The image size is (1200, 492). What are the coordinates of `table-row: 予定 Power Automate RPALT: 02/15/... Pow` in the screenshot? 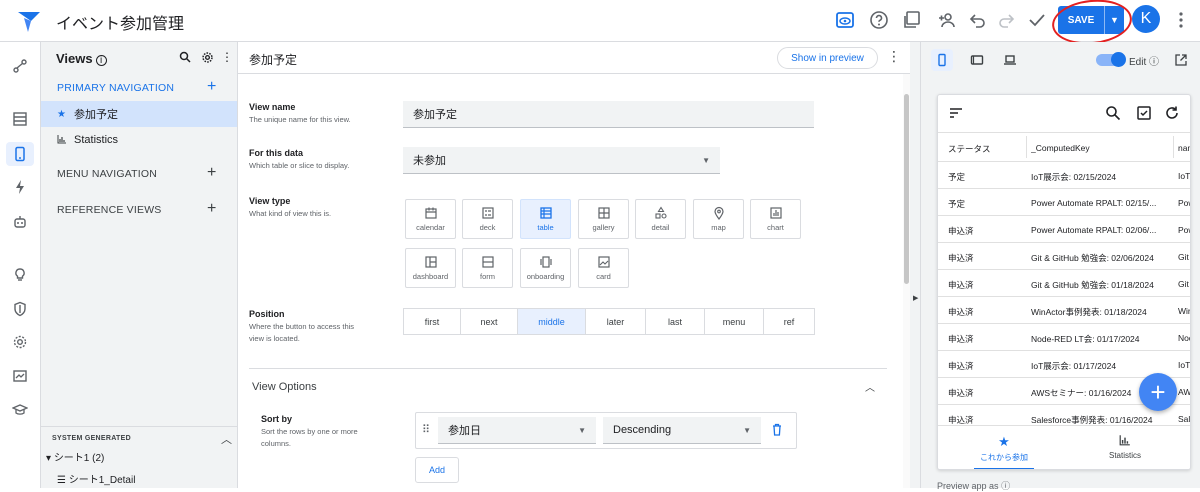 It's located at (1064, 202).